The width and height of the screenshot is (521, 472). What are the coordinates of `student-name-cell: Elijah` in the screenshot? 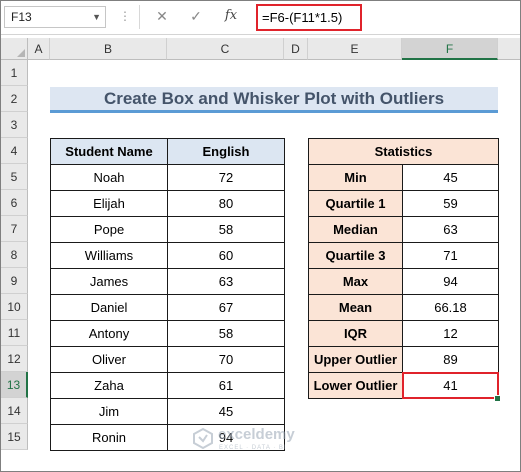 It's located at (109, 203).